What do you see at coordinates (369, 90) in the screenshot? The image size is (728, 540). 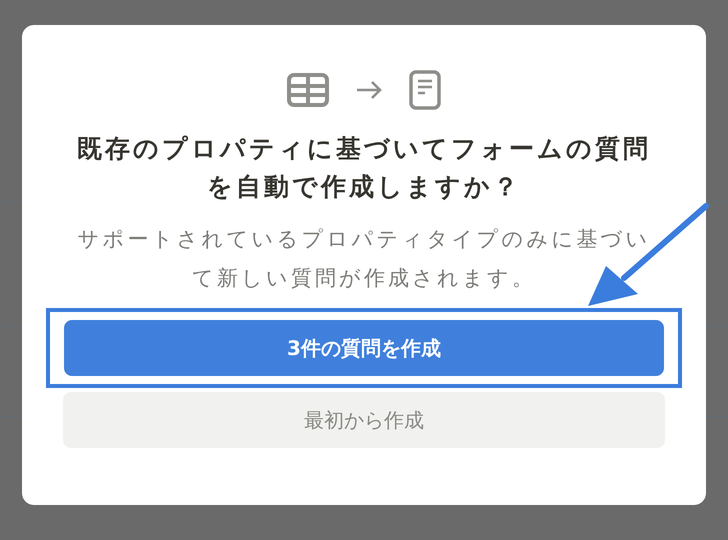 I see `arrow-icon` at bounding box center [369, 90].